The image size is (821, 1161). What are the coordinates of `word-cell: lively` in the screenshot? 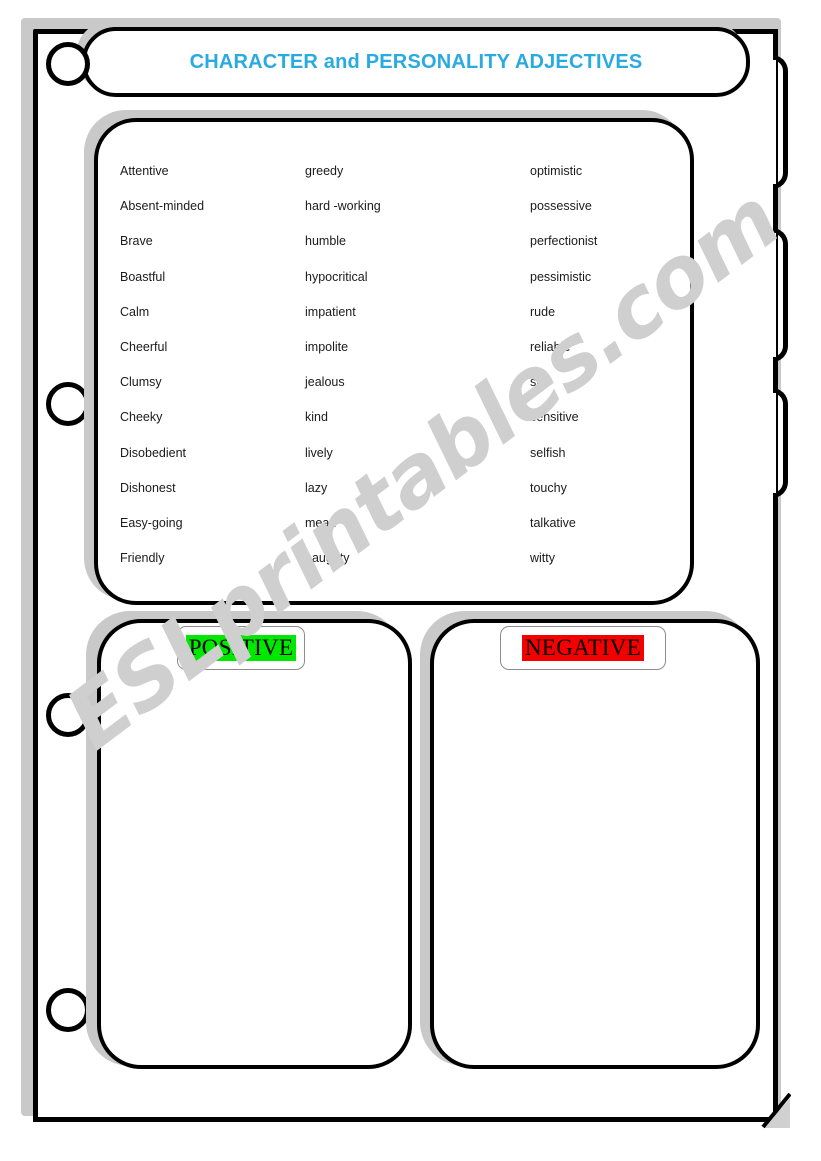 It's located at (319, 452).